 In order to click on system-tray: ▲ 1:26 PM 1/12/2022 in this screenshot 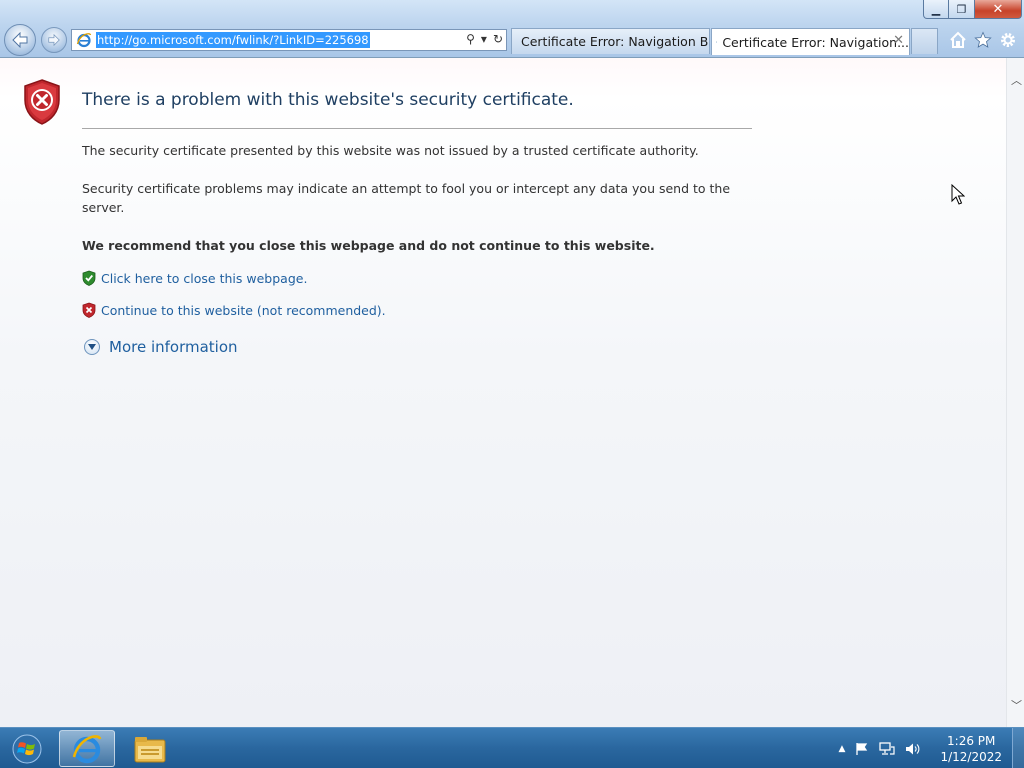, I will do `click(929, 748)`.